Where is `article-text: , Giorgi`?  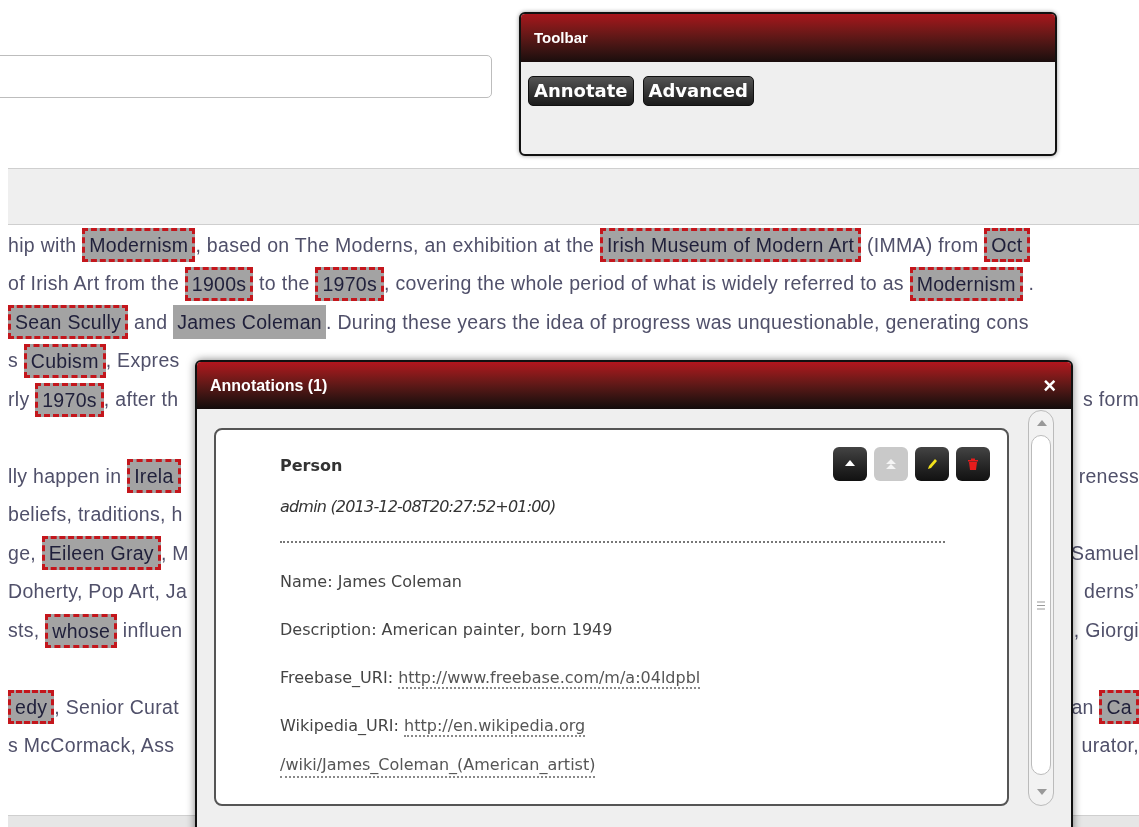 article-text: , Giorgi is located at coordinates (1106, 630).